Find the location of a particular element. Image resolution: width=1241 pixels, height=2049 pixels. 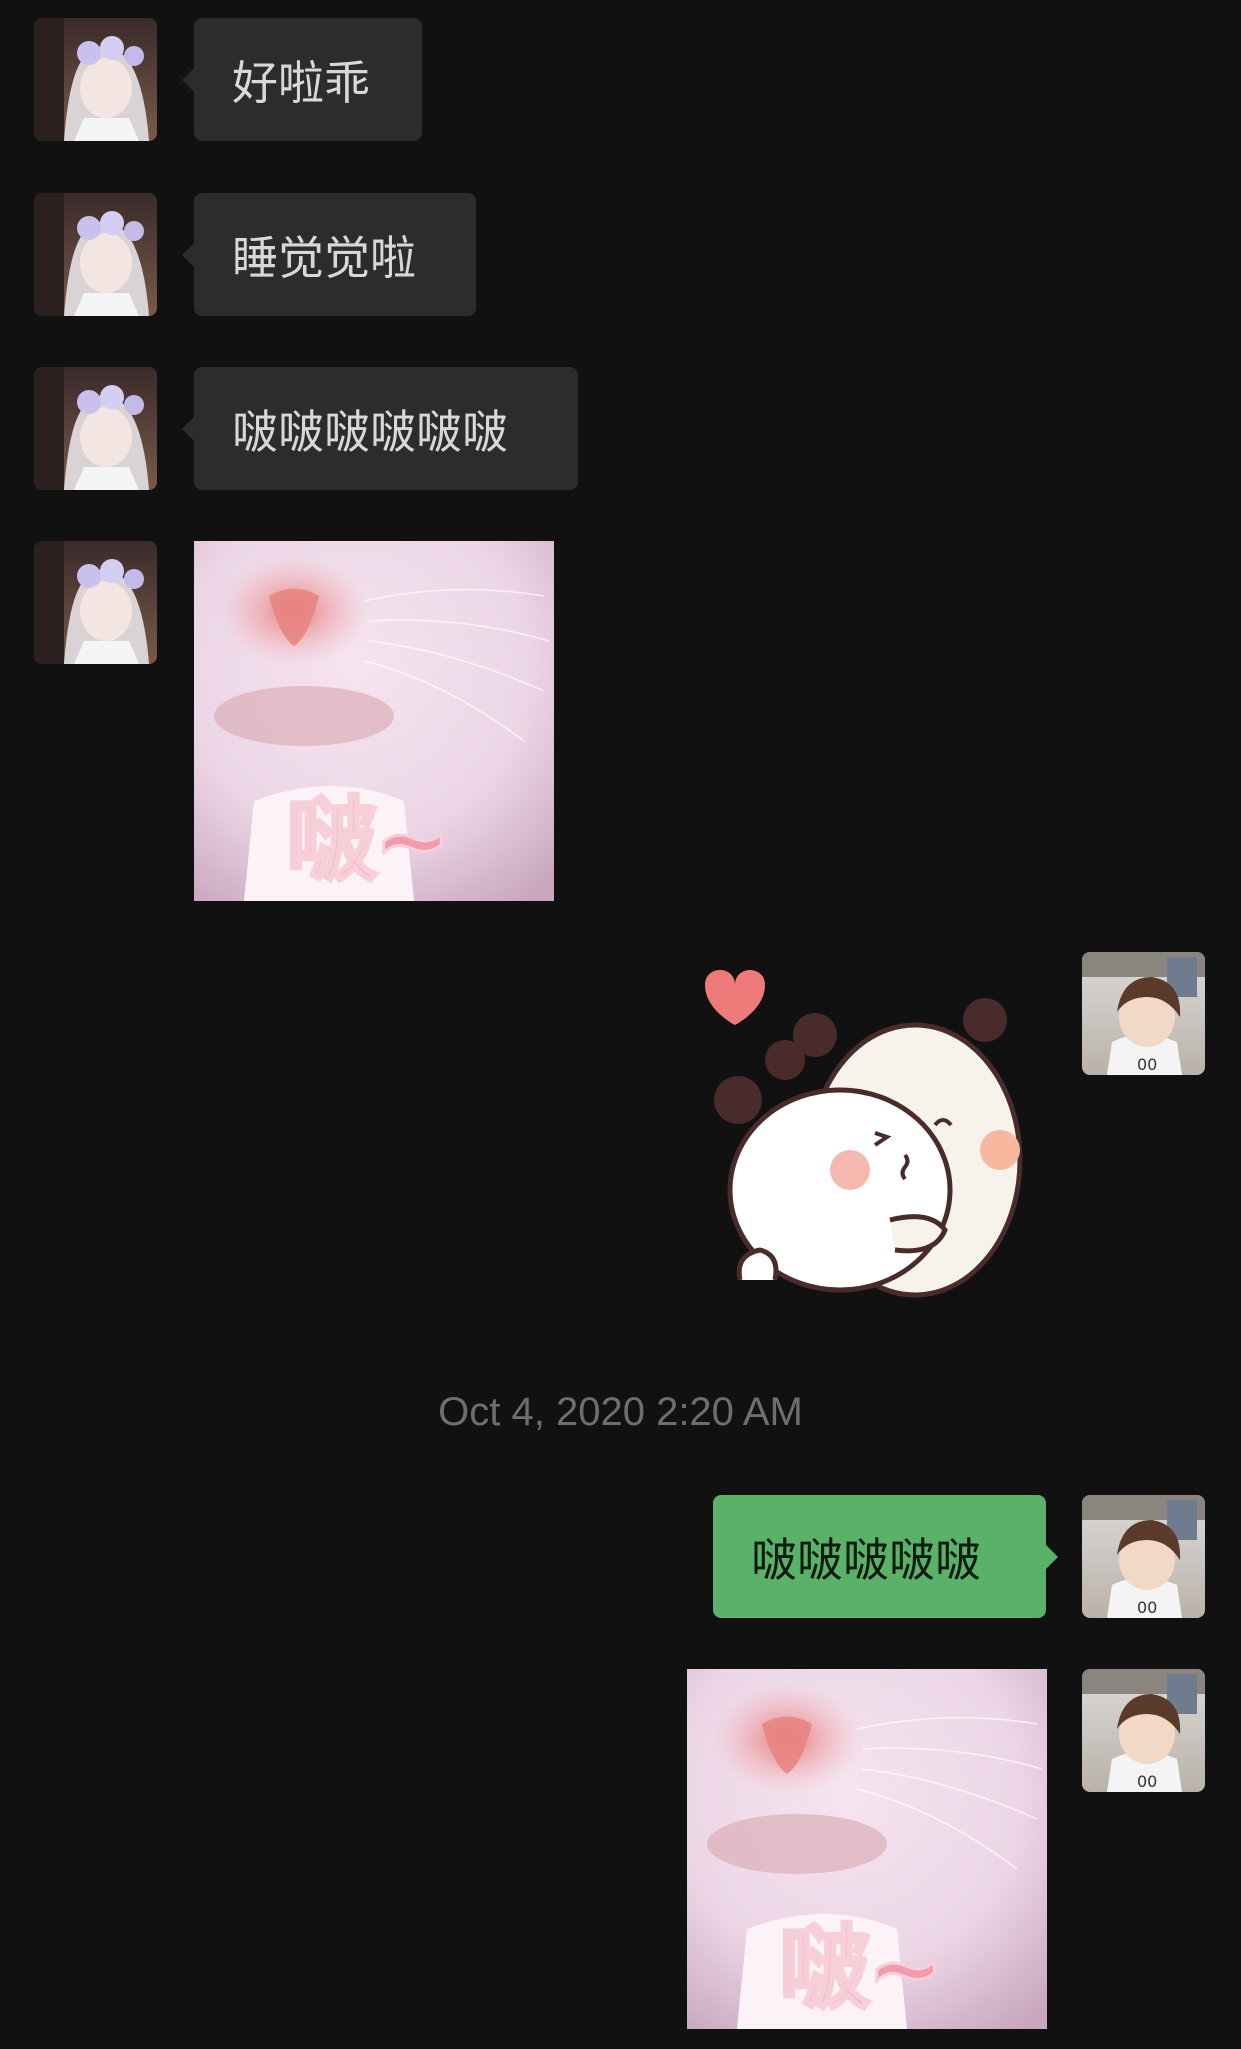

message-bubble: 啵啵啵啵啵啵 is located at coordinates (380, 428).